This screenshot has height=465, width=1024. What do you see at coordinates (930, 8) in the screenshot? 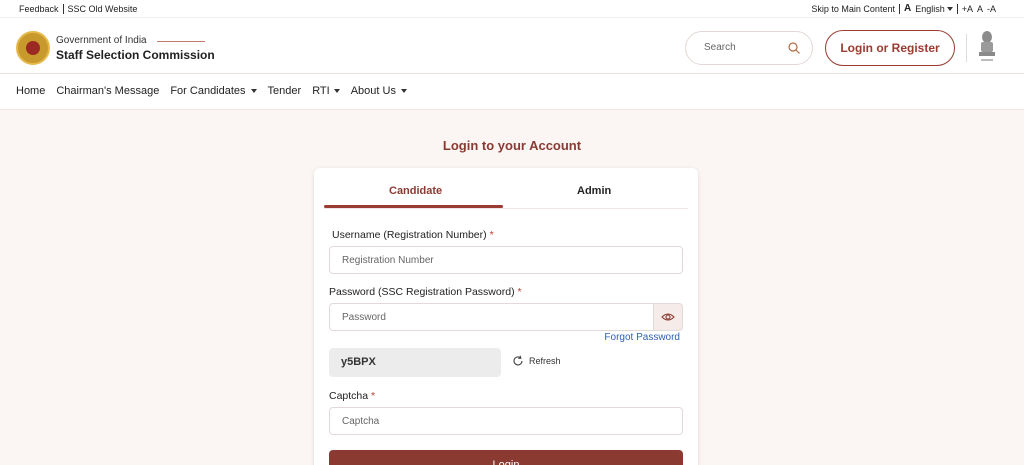
I see `language-label: English` at bounding box center [930, 8].